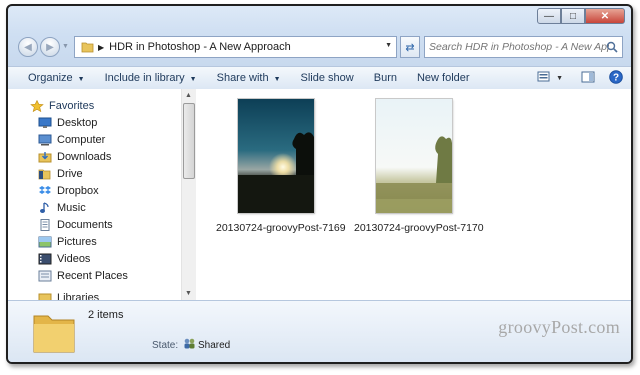 This screenshot has height=375, width=640. I want to click on sidebar-item-label: Pictures, so click(77, 241).